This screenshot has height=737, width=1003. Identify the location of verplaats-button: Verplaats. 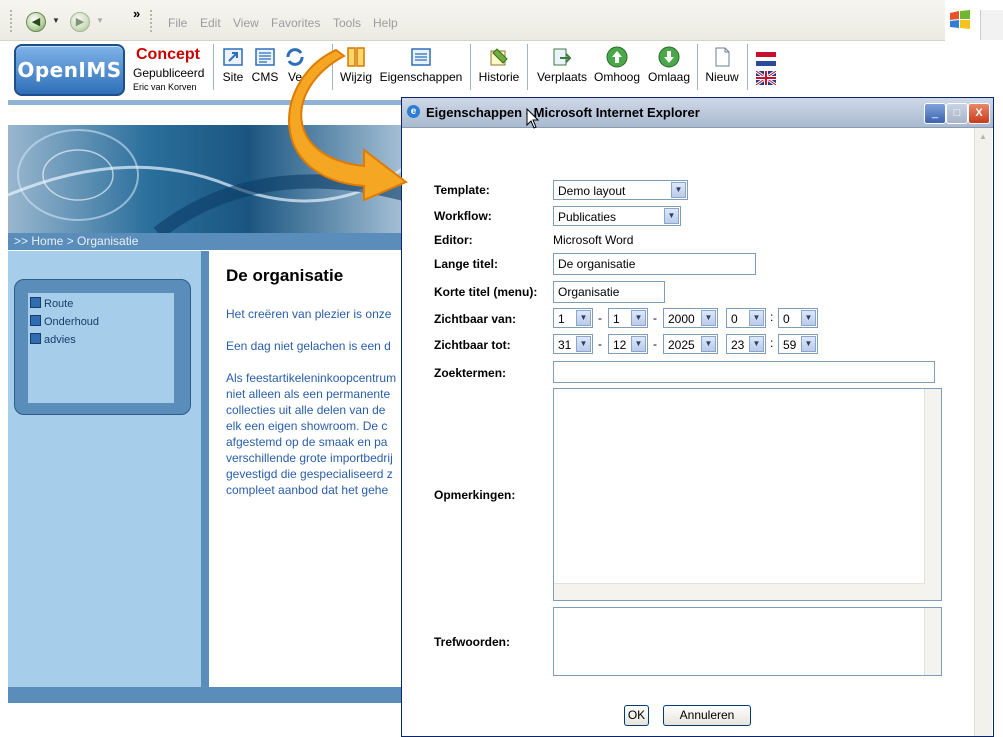
(562, 68).